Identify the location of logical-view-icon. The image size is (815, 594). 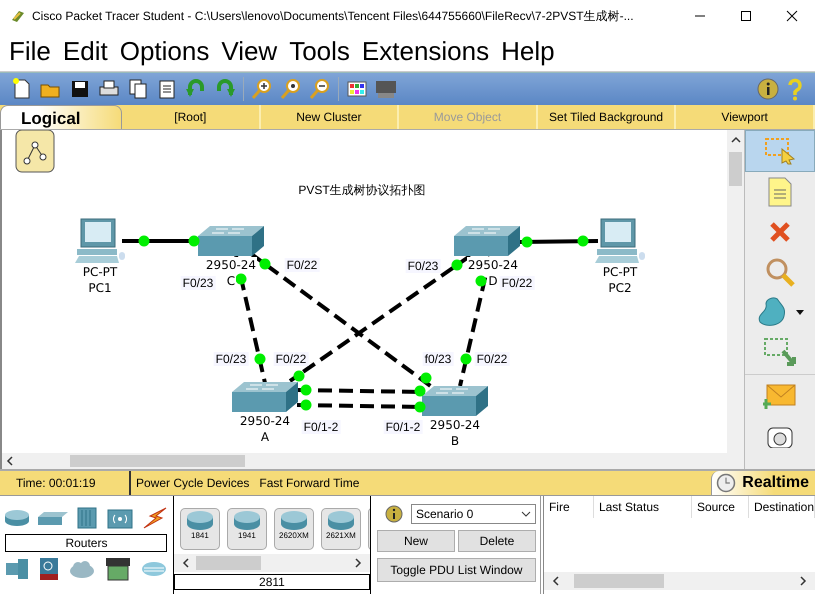
(35, 151).